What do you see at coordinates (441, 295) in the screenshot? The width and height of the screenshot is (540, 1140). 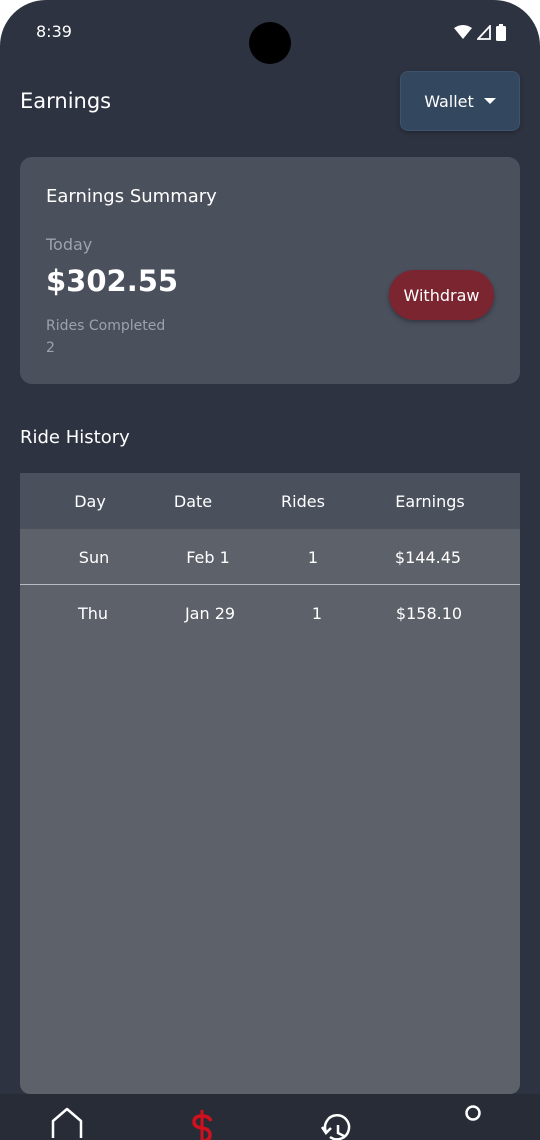 I see `withdraw-button: Withdraw` at bounding box center [441, 295].